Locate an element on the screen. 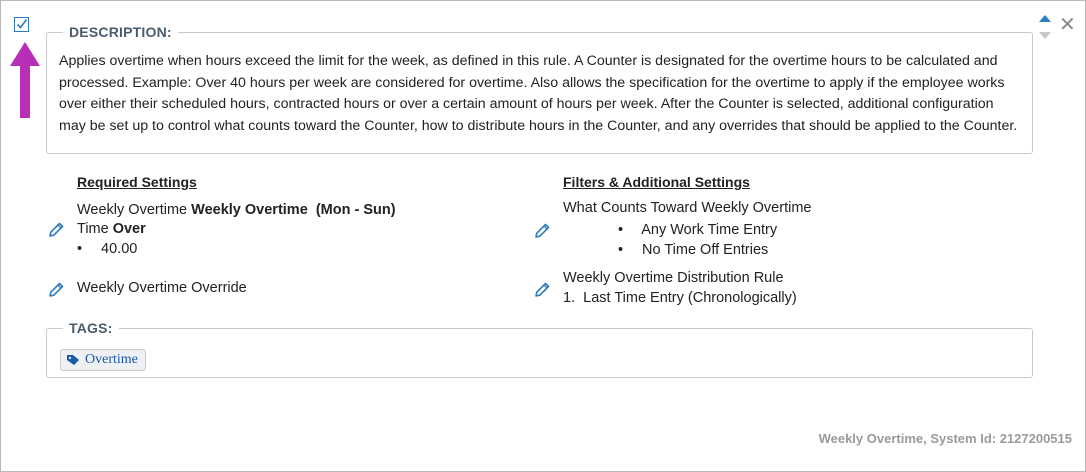 The image size is (1086, 472). counts-item: No Time Off Entries is located at coordinates (693, 250).